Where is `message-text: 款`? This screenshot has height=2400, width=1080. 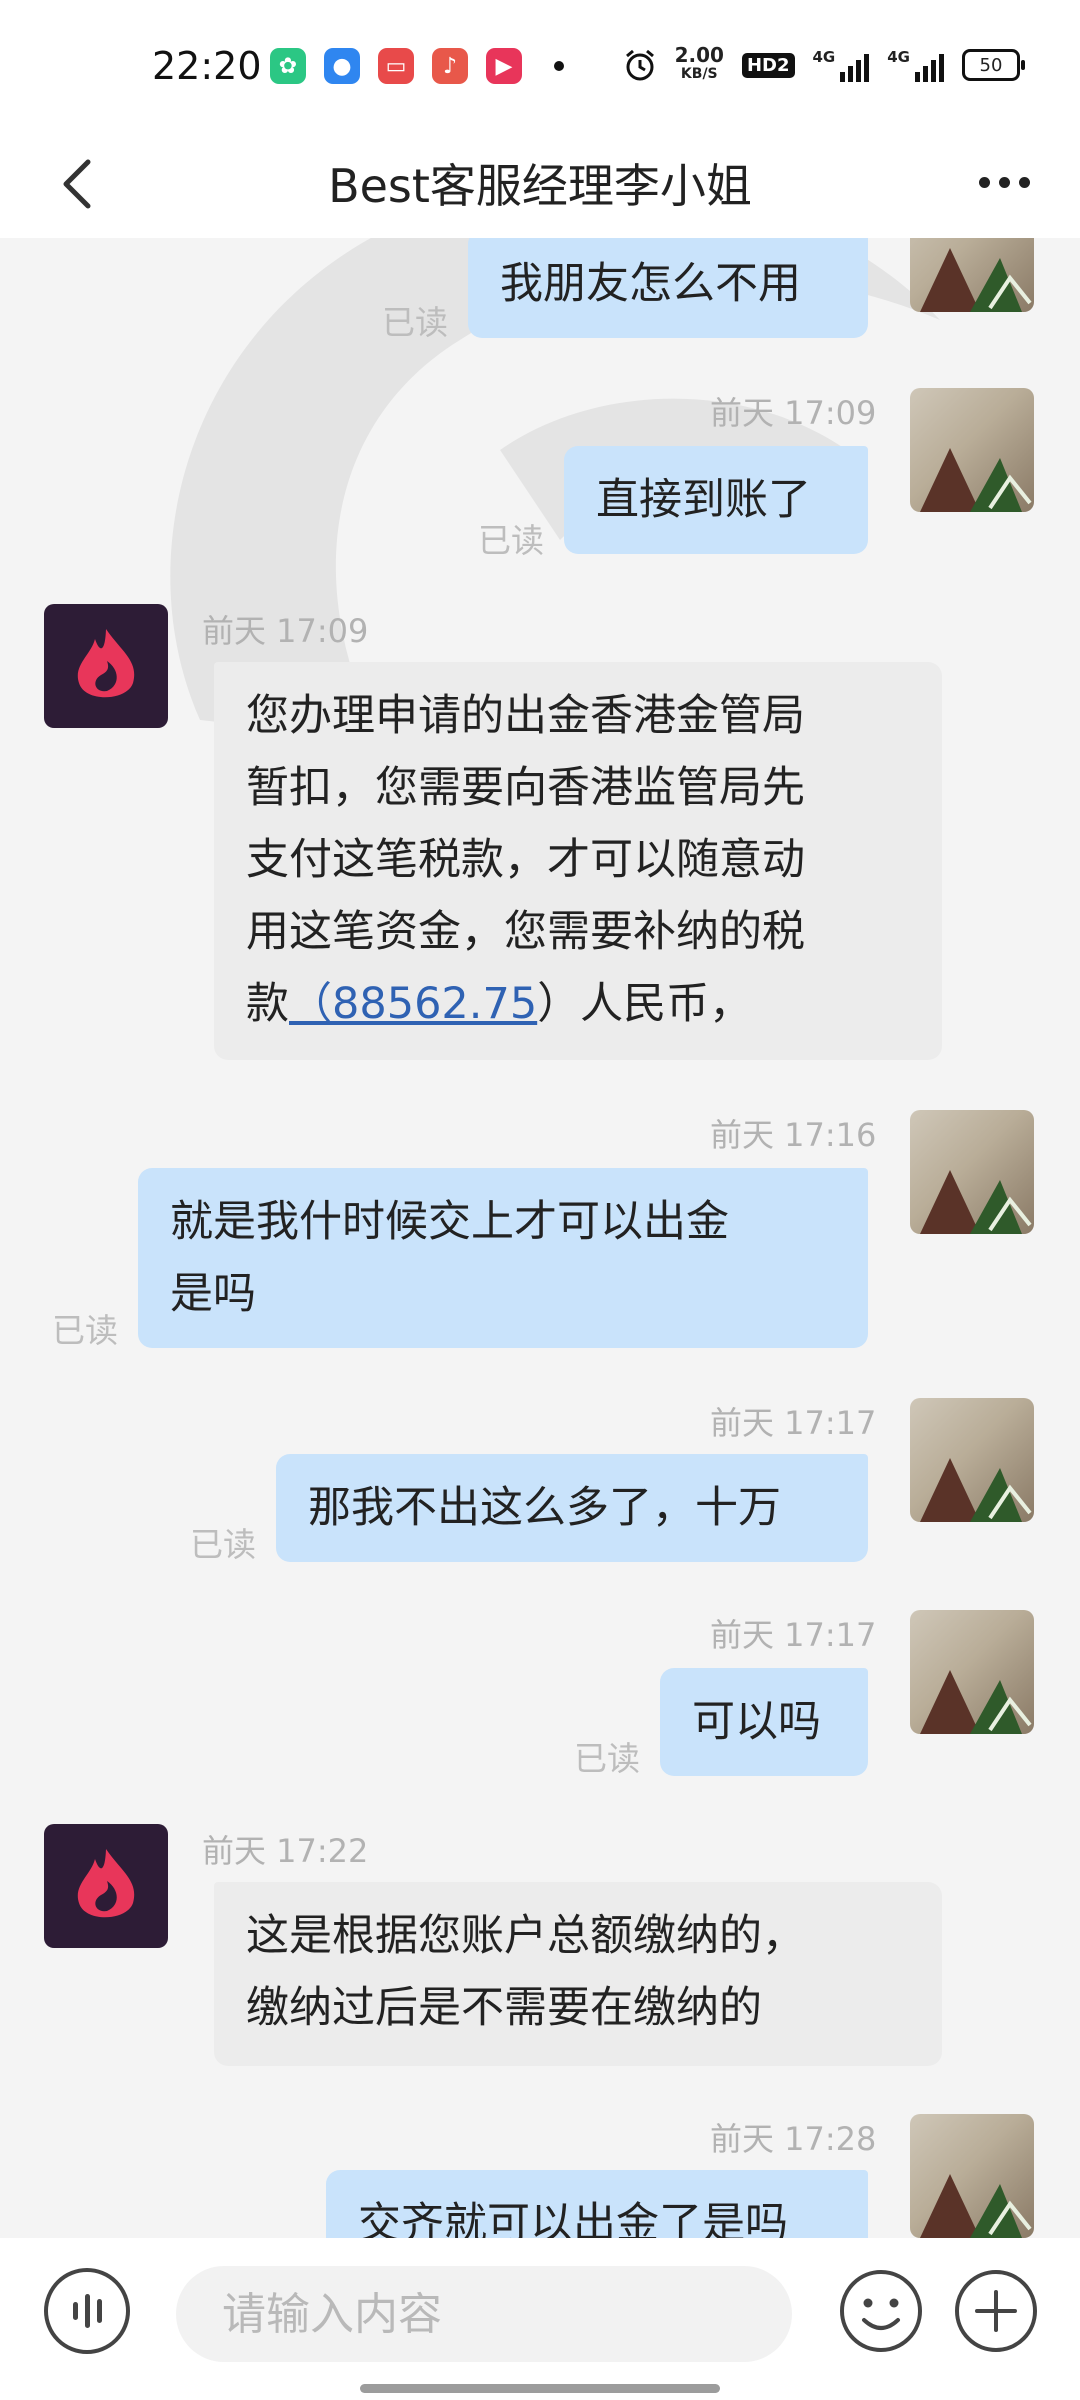
message-text: 款 is located at coordinates (267, 1004).